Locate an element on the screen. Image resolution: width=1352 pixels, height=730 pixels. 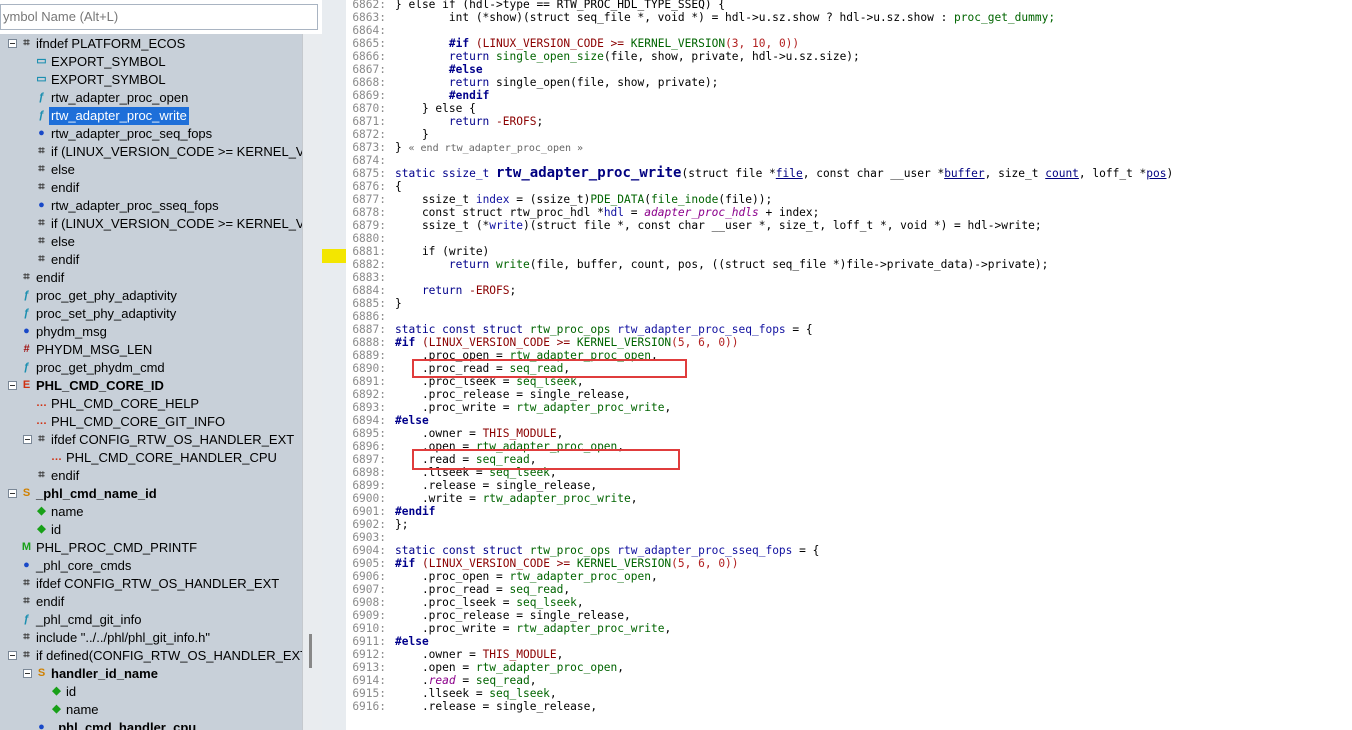
tree-item: ƒ rtw_adapter_proc_write is located at coordinates (151, 116).